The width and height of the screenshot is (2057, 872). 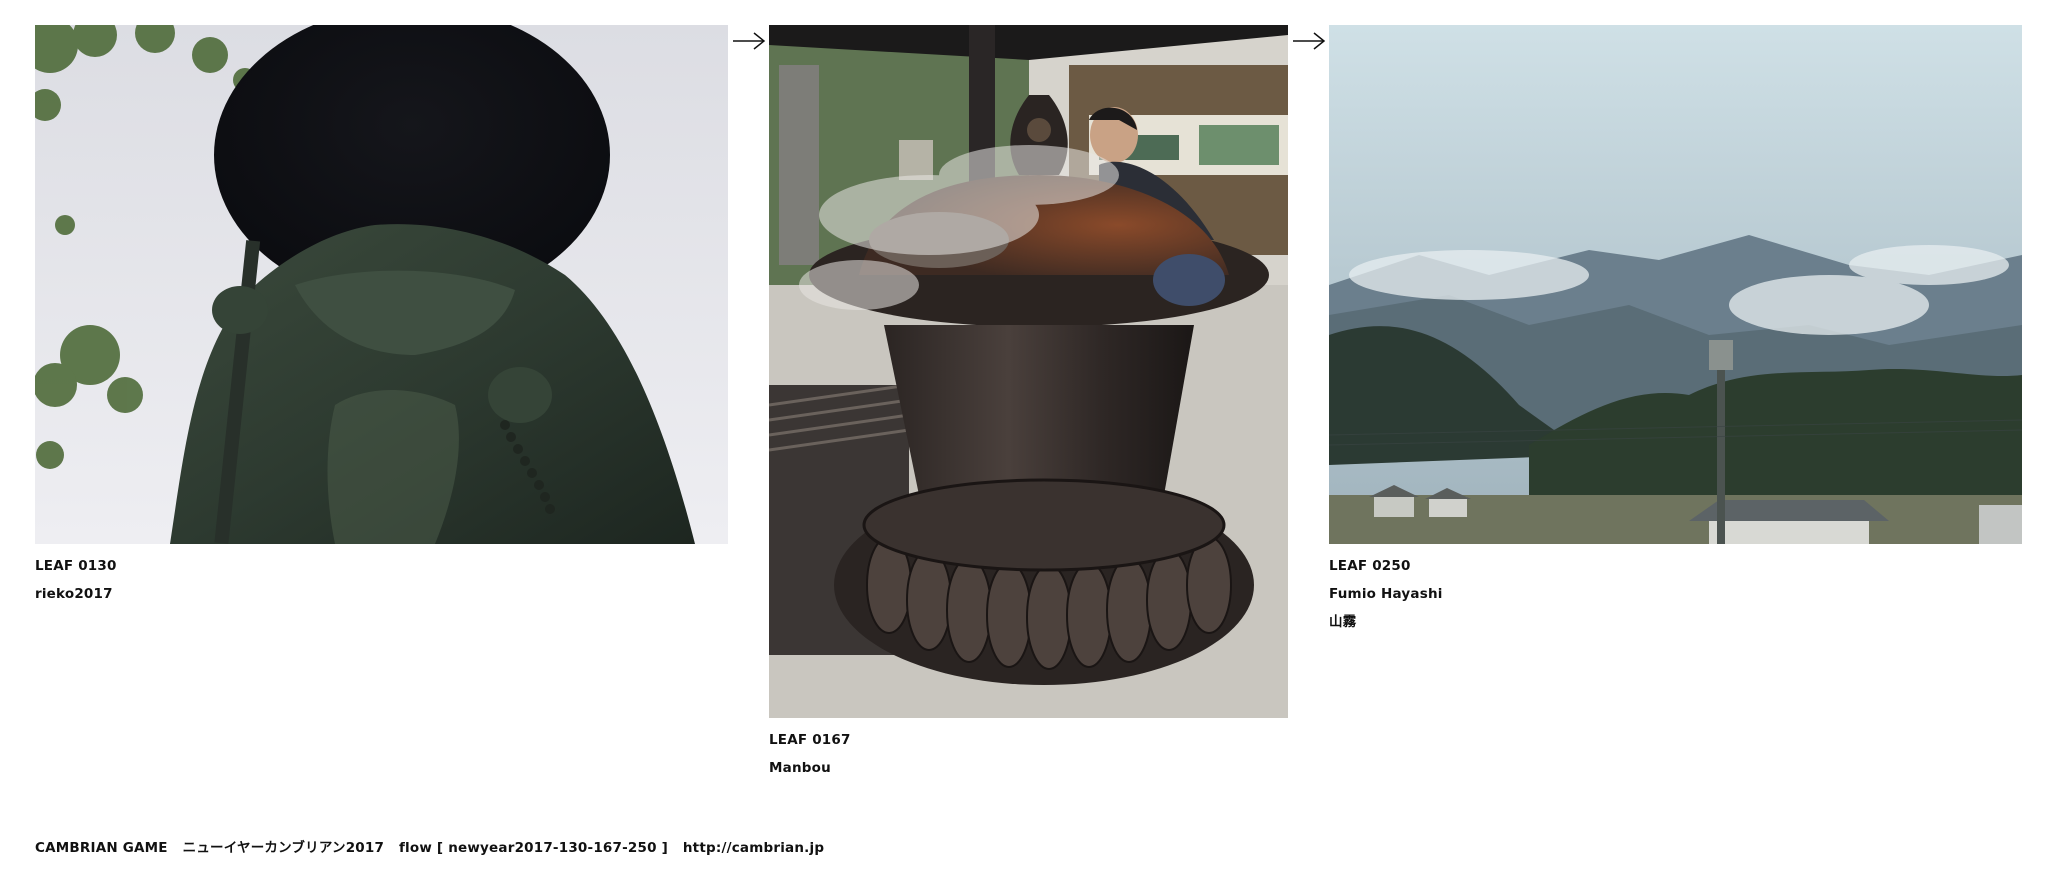 I want to click on leaf-label: LEAF 0167, so click(x=810, y=740).